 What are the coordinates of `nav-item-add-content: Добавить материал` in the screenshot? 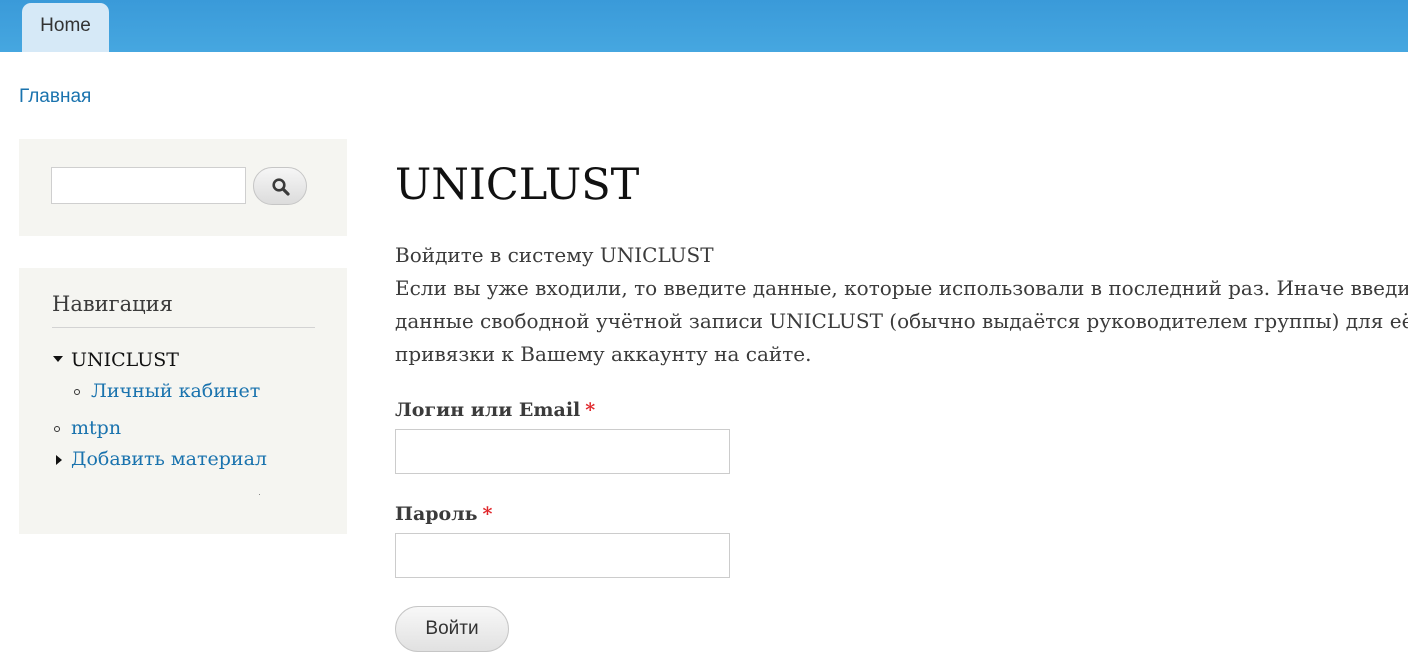 It's located at (169, 459).